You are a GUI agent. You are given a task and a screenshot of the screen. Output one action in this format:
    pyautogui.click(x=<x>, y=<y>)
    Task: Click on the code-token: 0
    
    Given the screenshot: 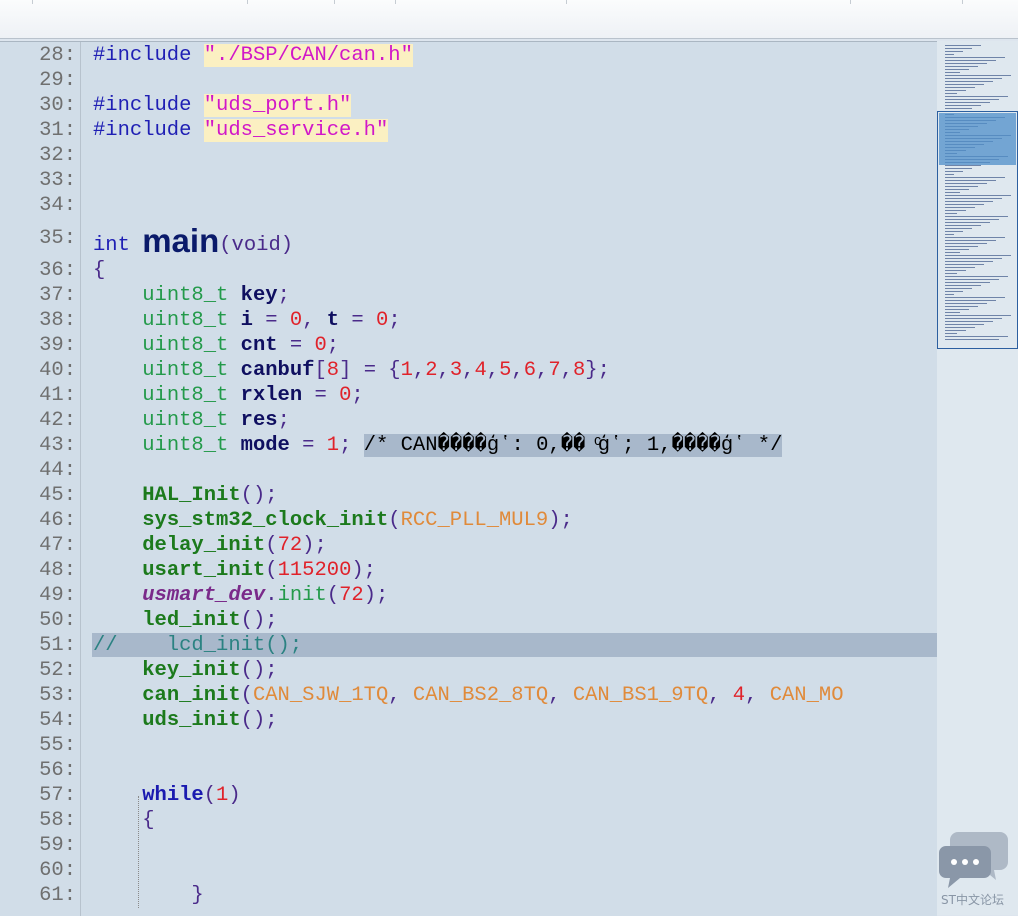 What is the action you would take?
    pyautogui.click(x=320, y=345)
    